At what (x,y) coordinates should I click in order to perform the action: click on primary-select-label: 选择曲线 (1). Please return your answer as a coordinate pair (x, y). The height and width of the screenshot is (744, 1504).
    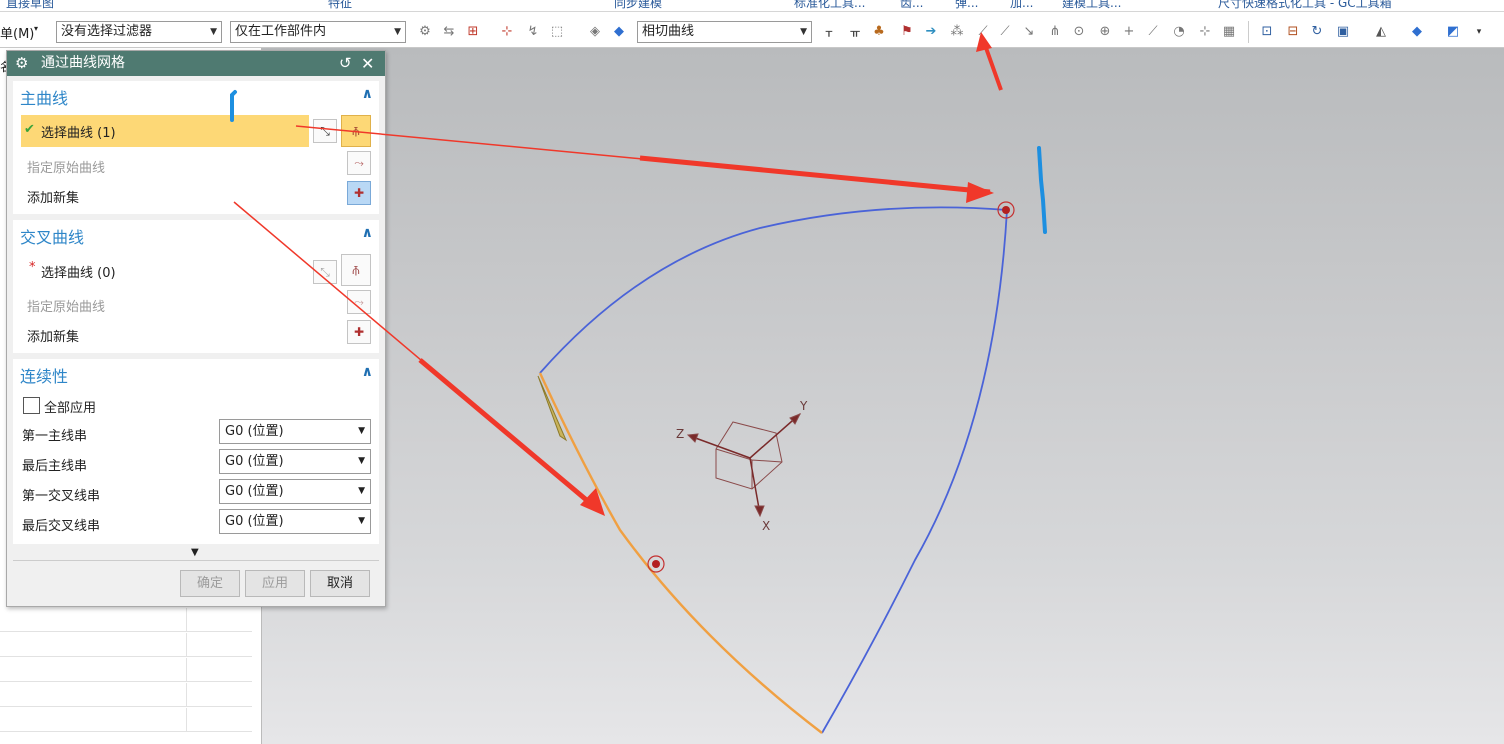
    Looking at the image, I should click on (78, 133).